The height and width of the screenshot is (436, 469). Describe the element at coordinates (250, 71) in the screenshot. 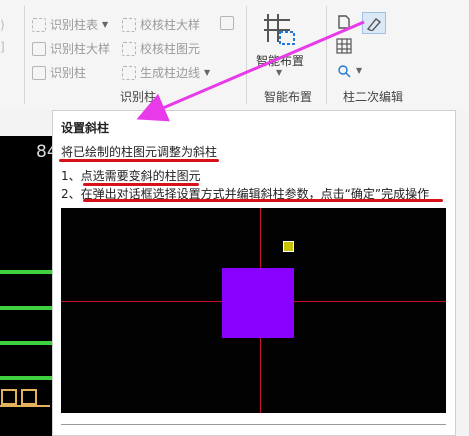

I see `highlight-arrow` at that location.